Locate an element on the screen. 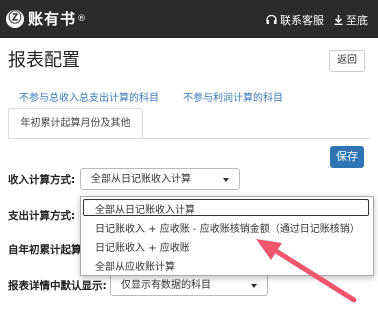  annotation-arrow-icon is located at coordinates (306, 271).